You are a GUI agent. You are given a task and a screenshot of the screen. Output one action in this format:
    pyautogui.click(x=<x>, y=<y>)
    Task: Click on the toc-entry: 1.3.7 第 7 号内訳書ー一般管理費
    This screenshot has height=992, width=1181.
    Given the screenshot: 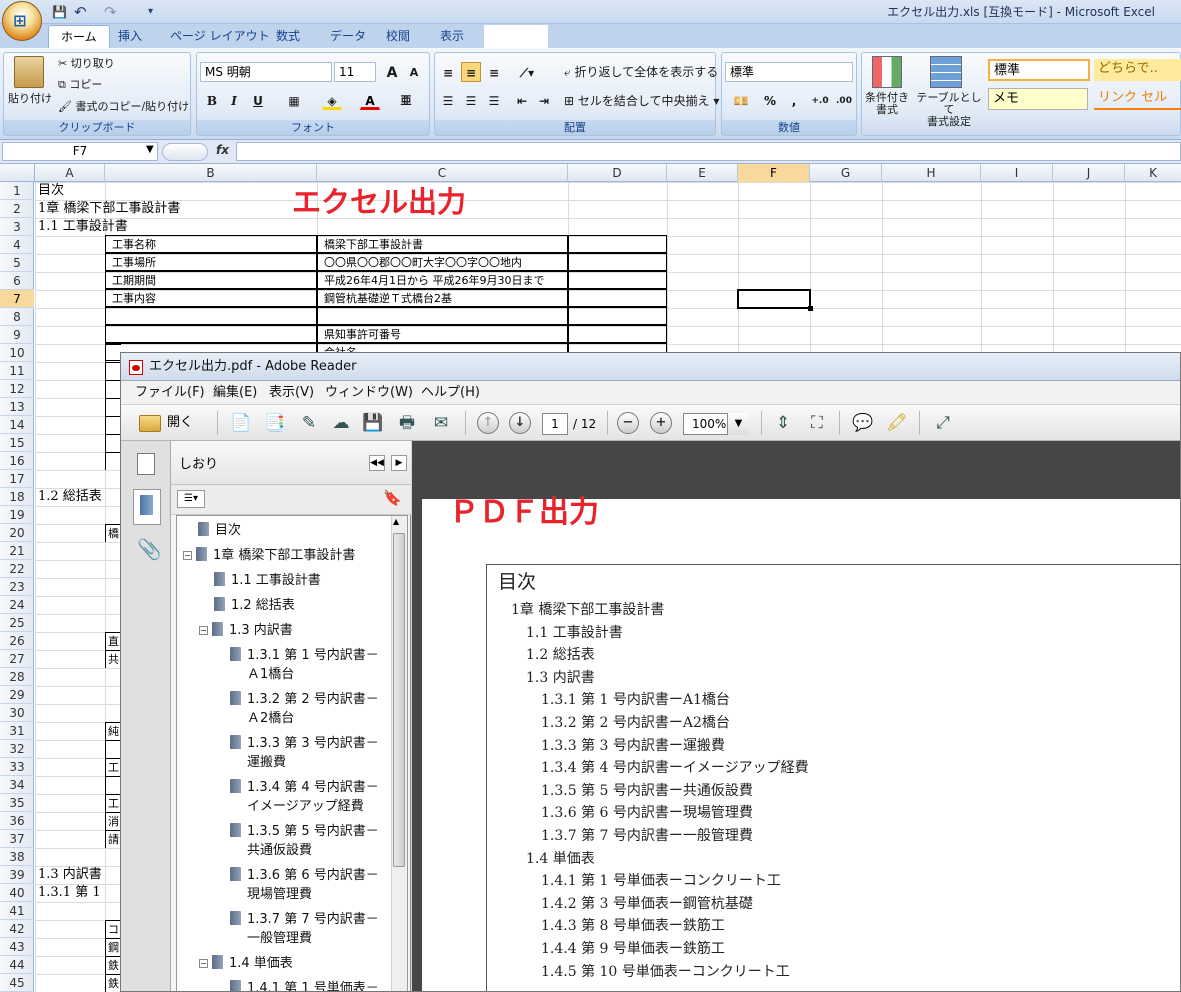 What is the action you would take?
    pyautogui.click(x=647, y=836)
    